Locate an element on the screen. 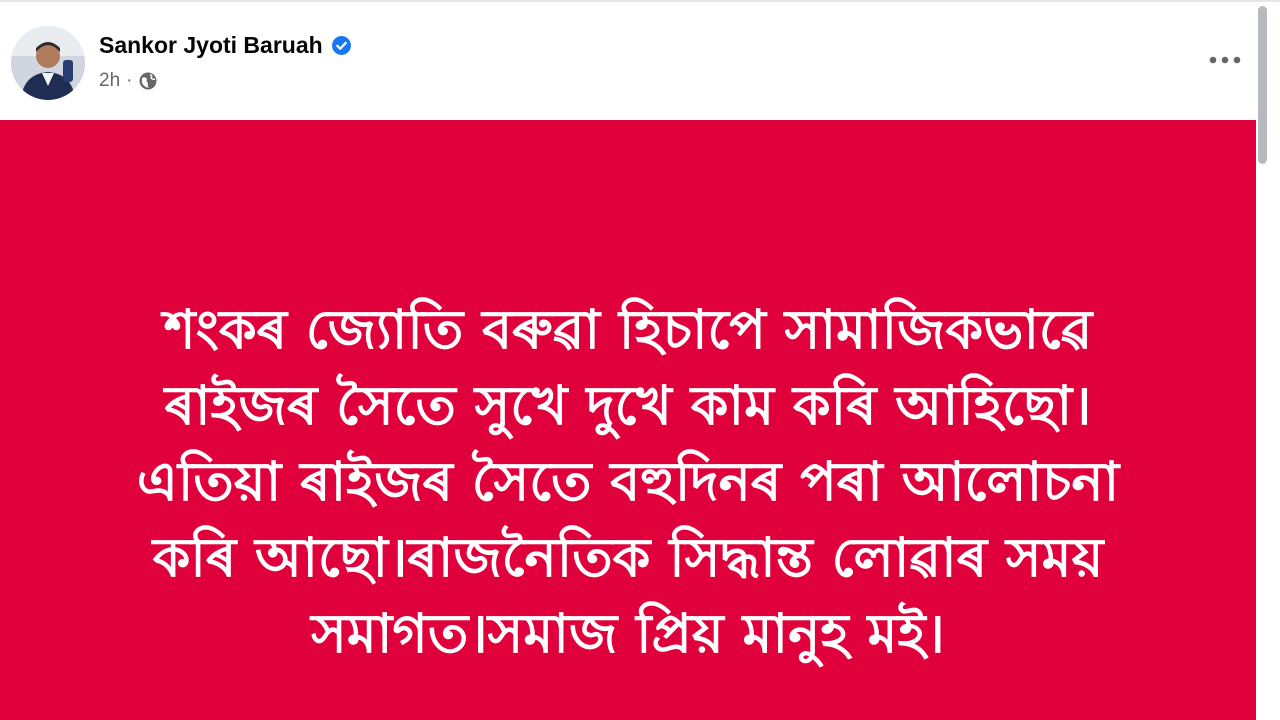 The height and width of the screenshot is (720, 1280). verified-badge-icon is located at coordinates (341, 45).